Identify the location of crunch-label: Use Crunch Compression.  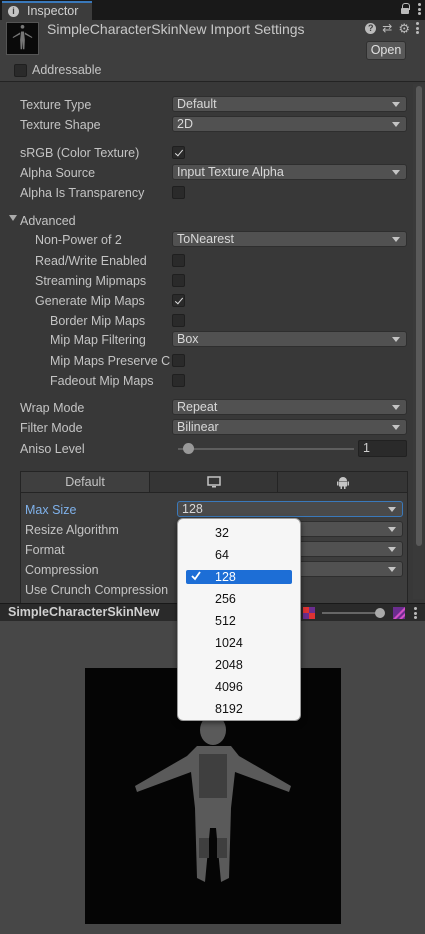
(97, 590).